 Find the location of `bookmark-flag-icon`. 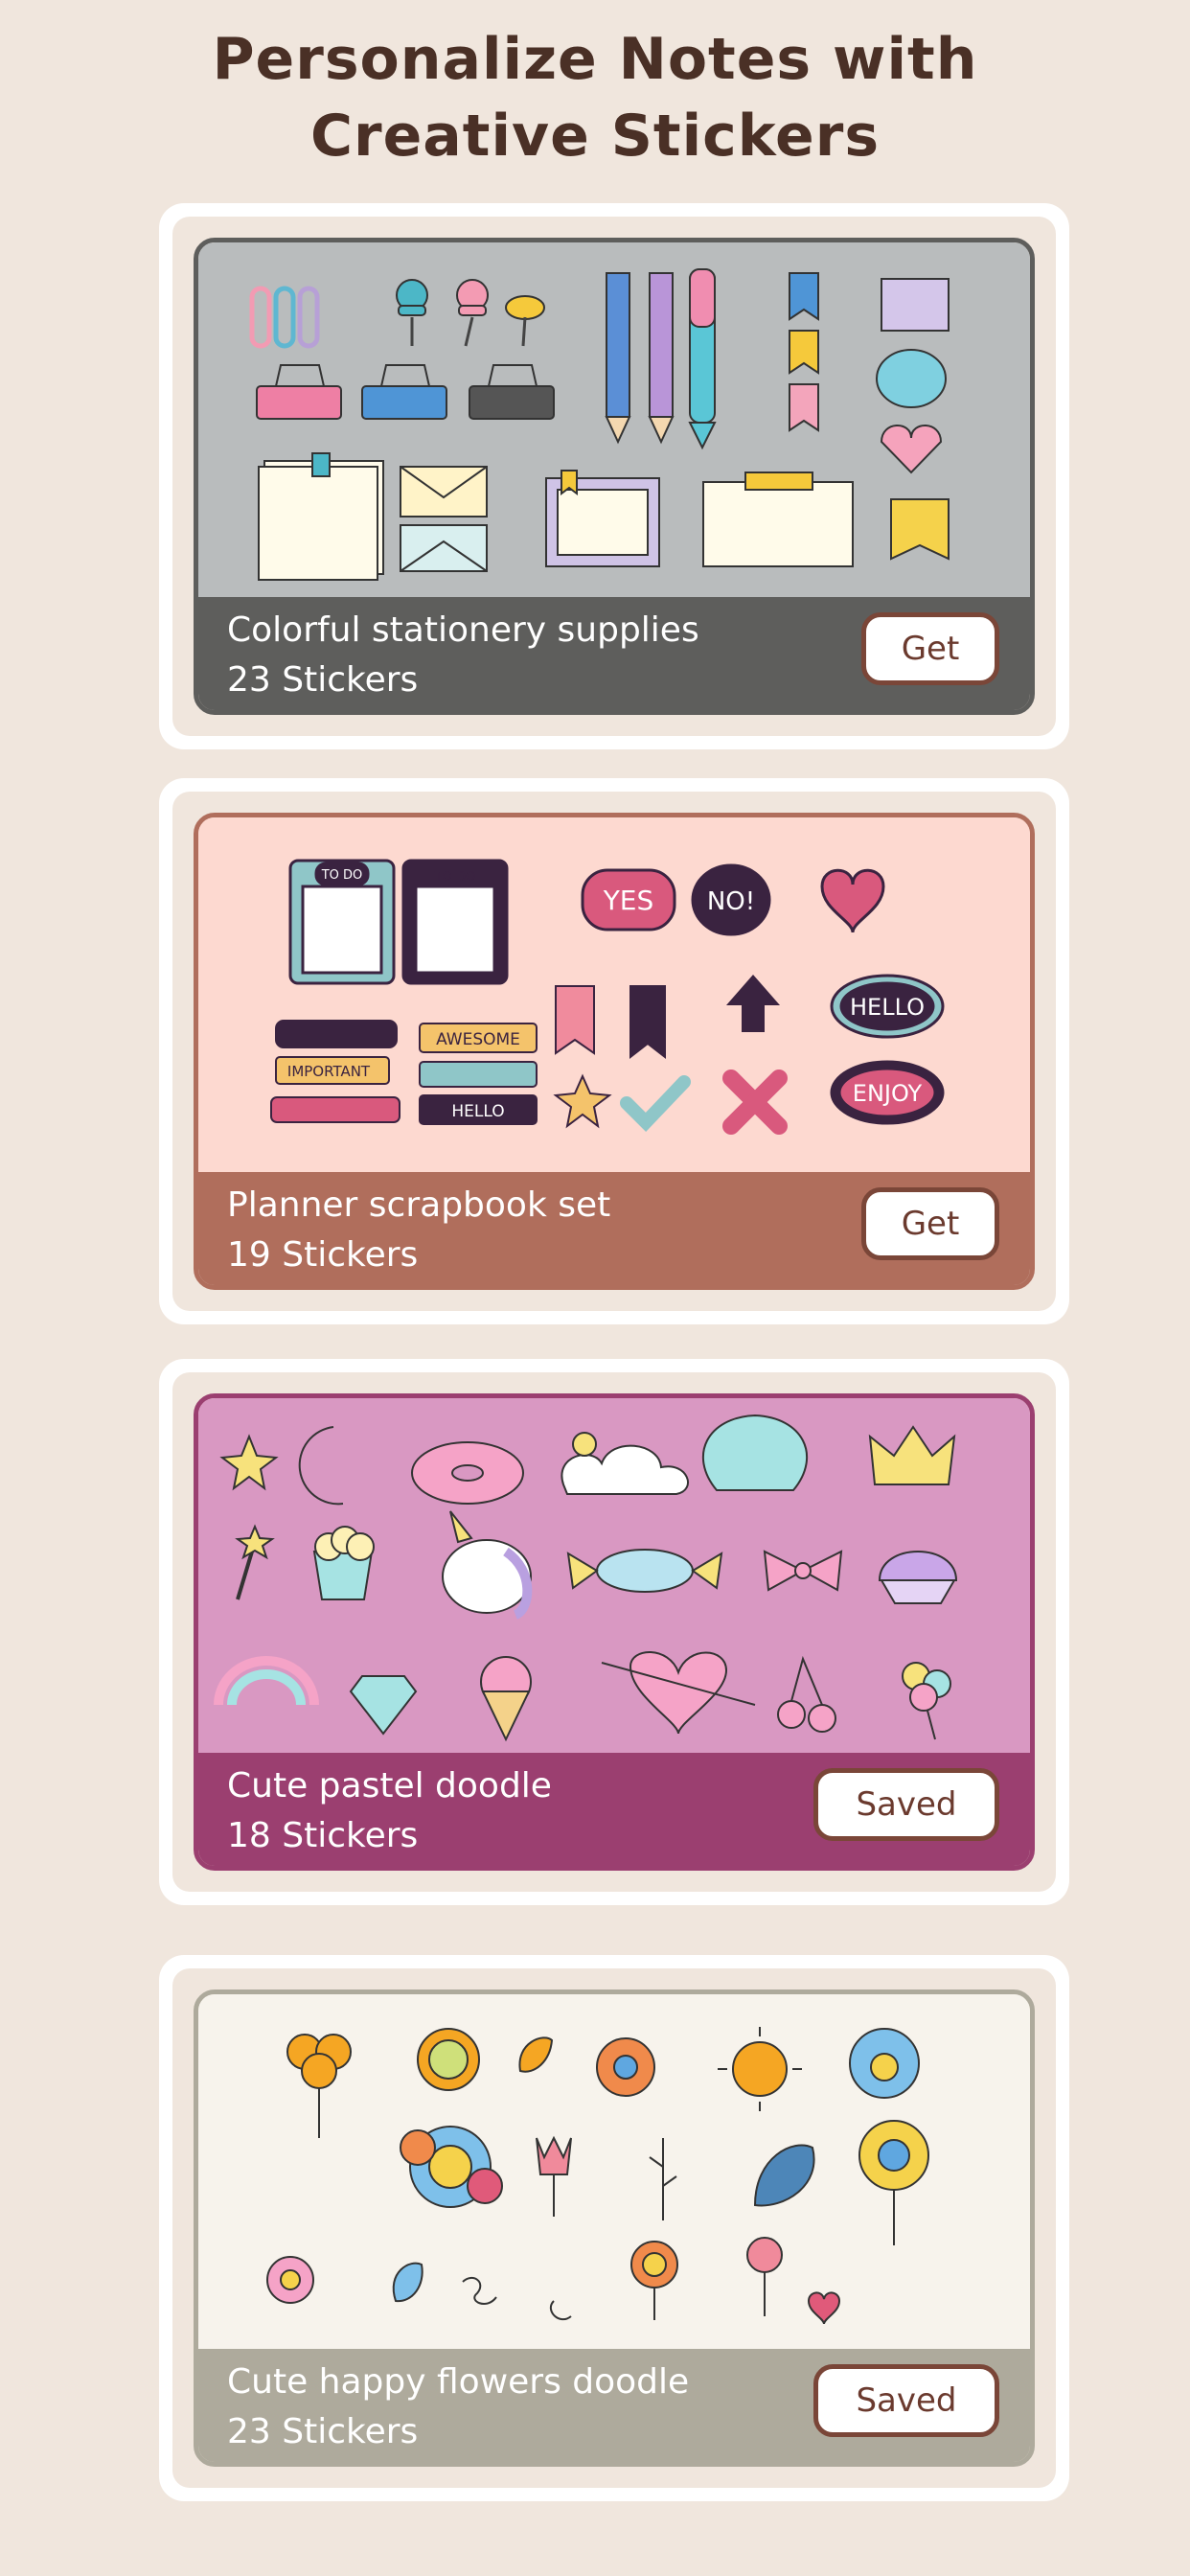

bookmark-flag-icon is located at coordinates (804, 352).